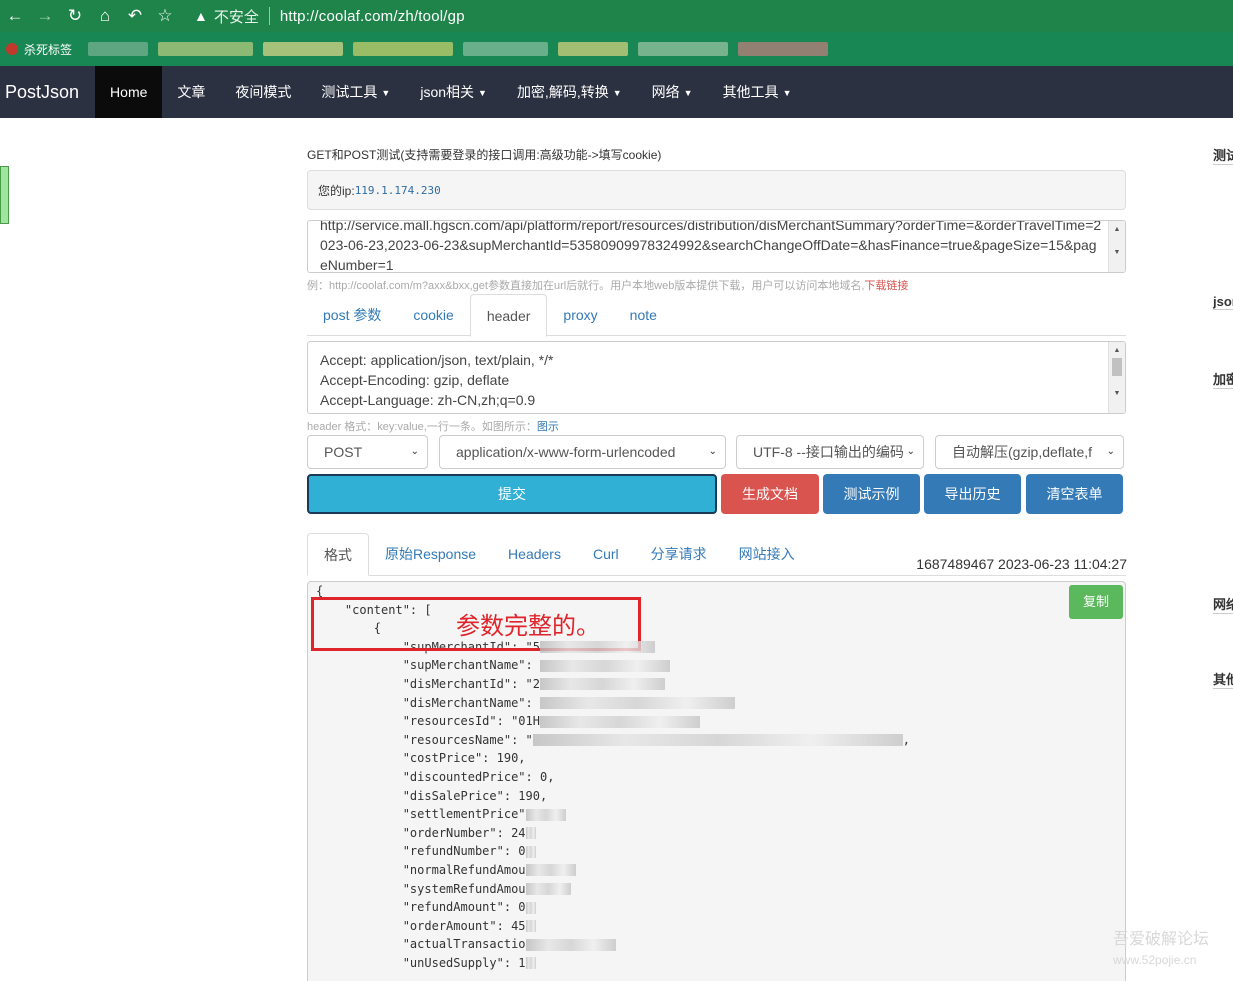 The width and height of the screenshot is (1233, 981). What do you see at coordinates (1117, 367) in the screenshot?
I see `scroll-thumb` at bounding box center [1117, 367].